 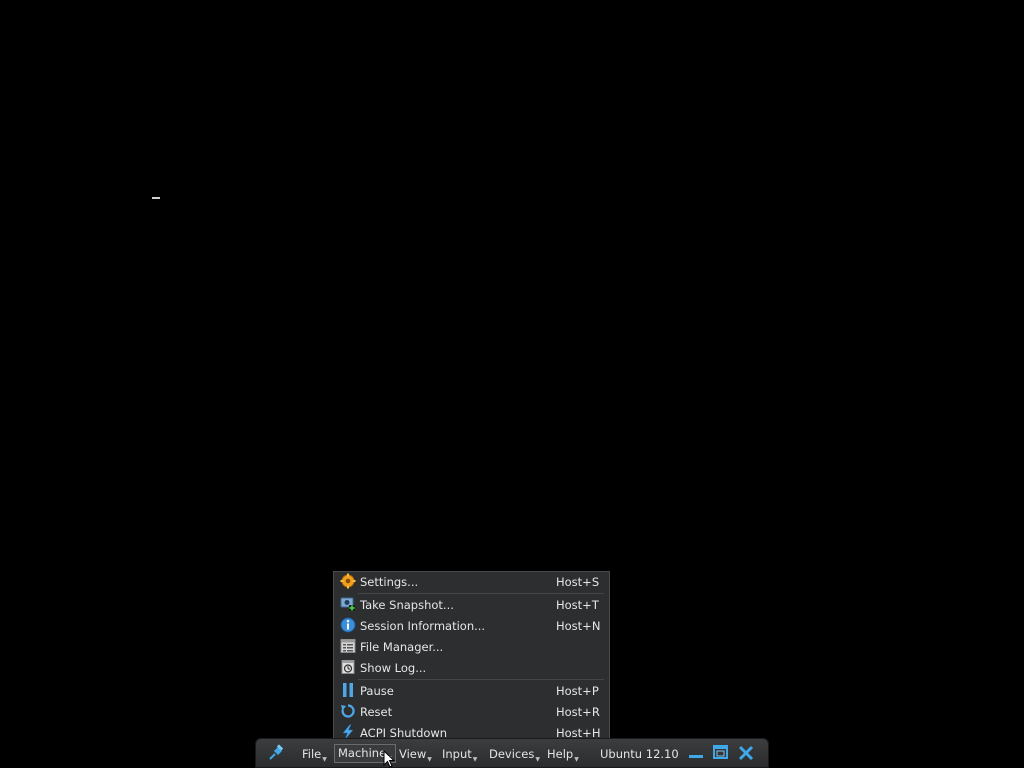 I want to click on mouse-pointer-icon, so click(x=389, y=759).